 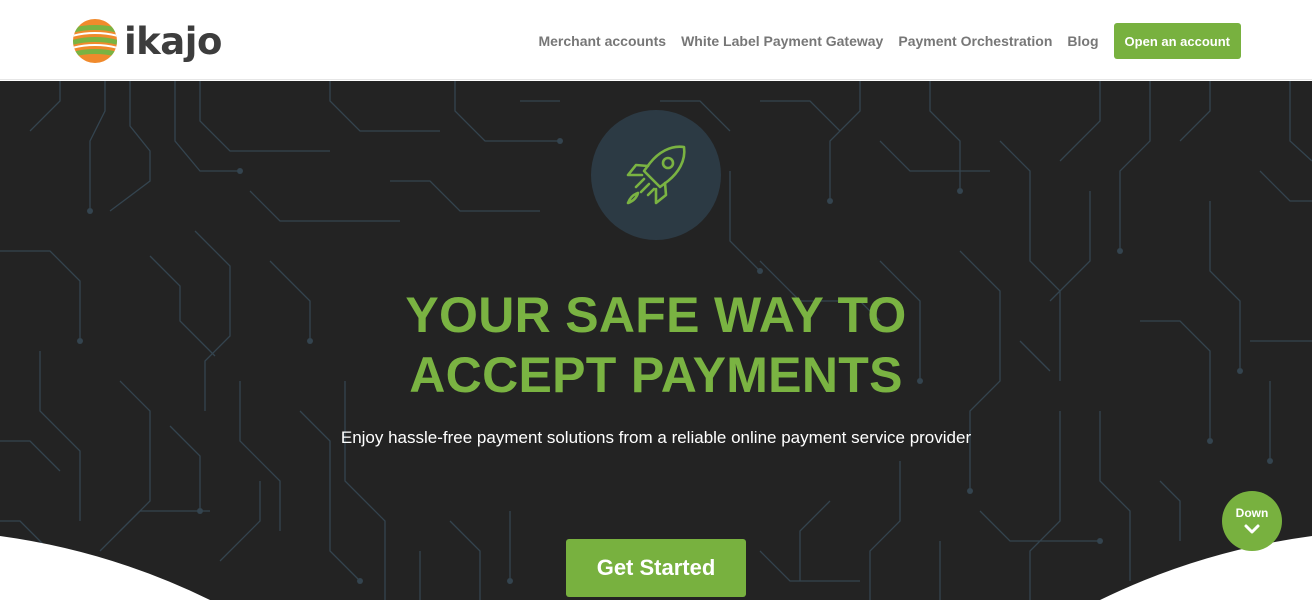 What do you see at coordinates (1252, 521) in the screenshot?
I see `scroll-down-button: Down` at bounding box center [1252, 521].